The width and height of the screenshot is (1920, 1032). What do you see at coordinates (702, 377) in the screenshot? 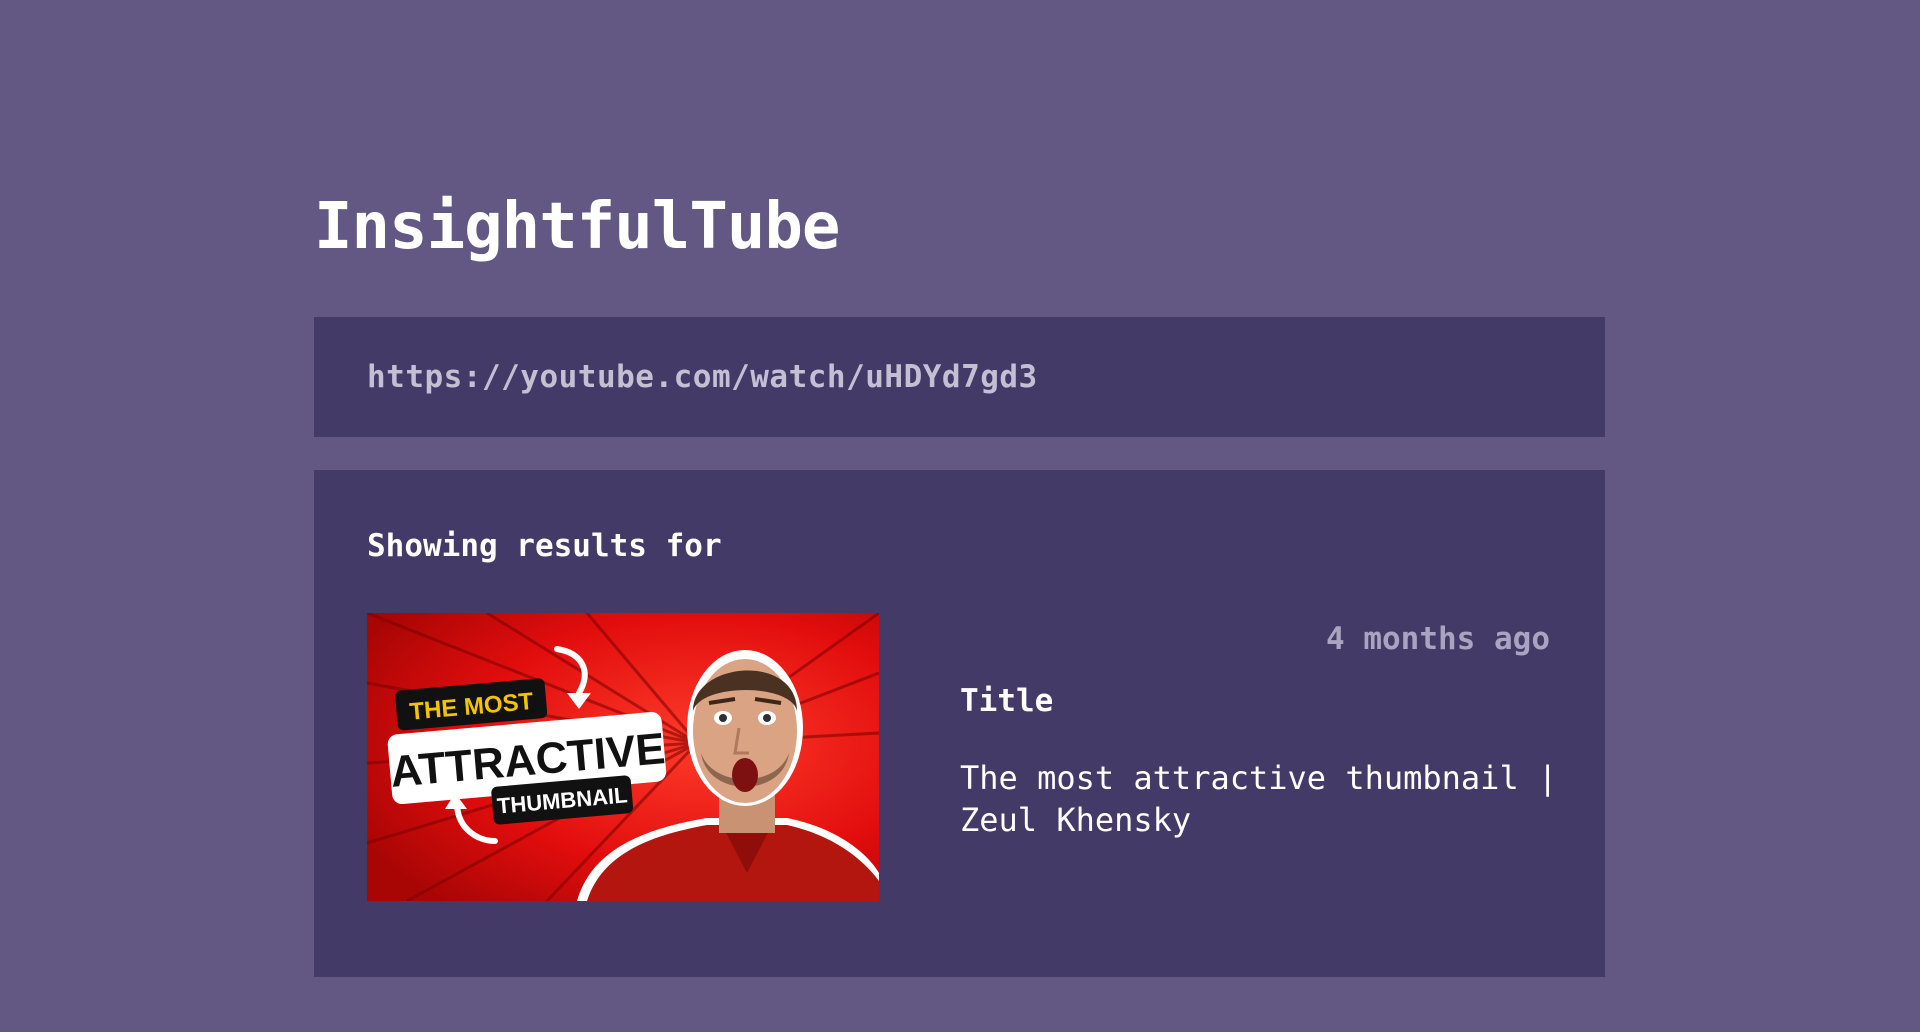
I see `url-text: https://youtube.com/watch/uHDYd7gd3` at bounding box center [702, 377].